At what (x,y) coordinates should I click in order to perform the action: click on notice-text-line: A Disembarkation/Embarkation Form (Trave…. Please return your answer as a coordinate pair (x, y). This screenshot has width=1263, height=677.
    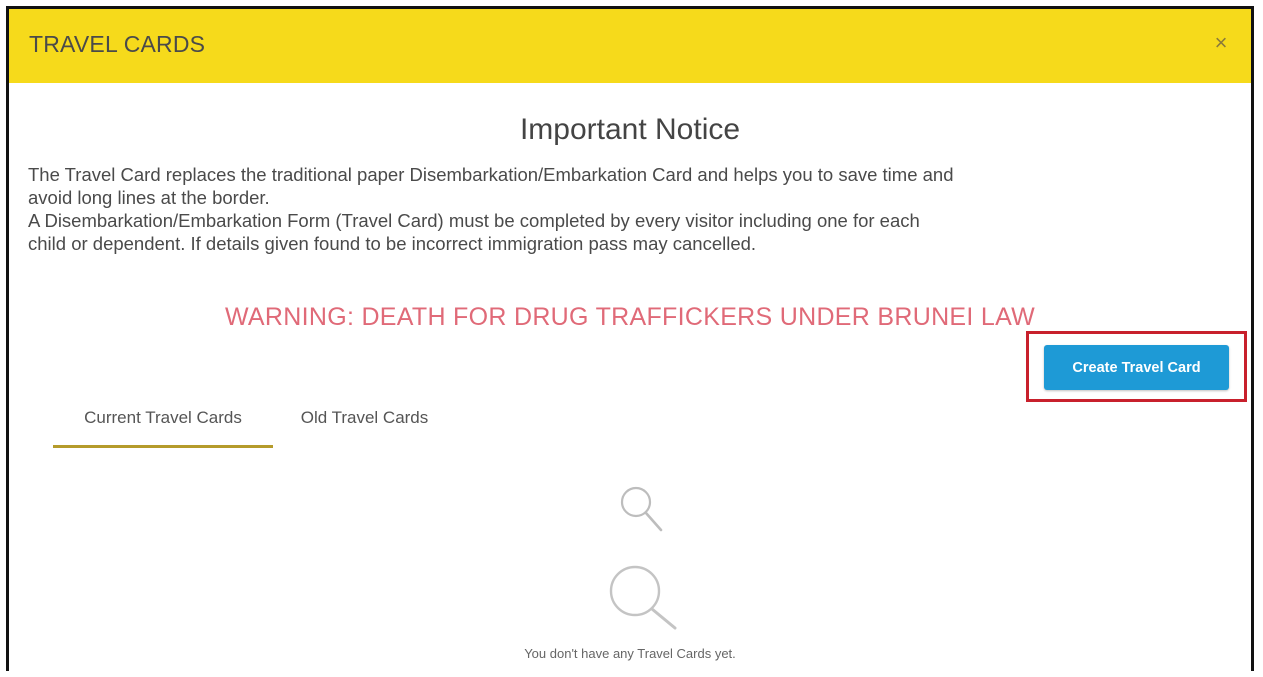
    Looking at the image, I should click on (474, 220).